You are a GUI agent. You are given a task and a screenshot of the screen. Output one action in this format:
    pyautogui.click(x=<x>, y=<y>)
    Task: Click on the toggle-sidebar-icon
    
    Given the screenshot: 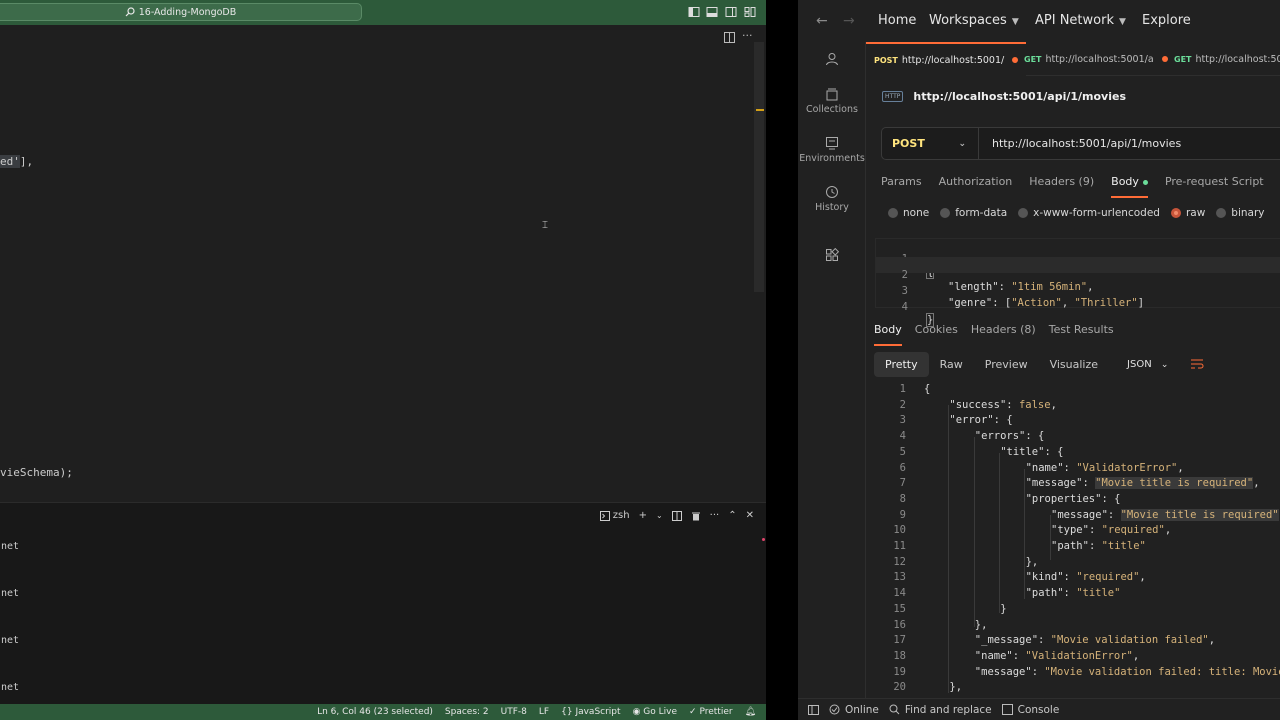 What is the action you would take?
    pyautogui.click(x=694, y=12)
    